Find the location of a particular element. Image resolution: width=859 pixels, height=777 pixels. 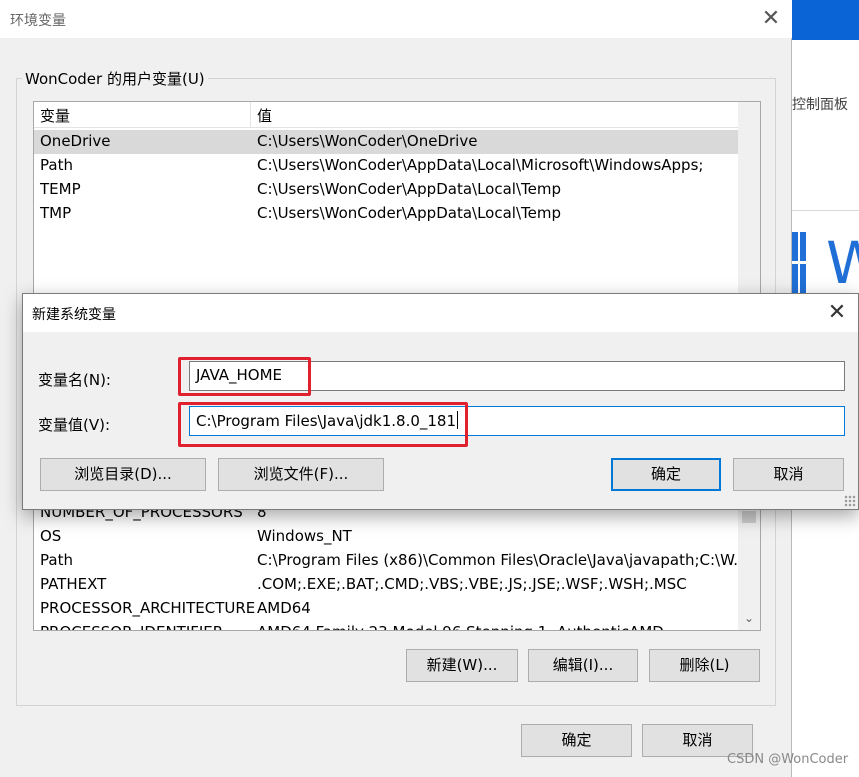

column-separator is located at coordinates (250, 115).